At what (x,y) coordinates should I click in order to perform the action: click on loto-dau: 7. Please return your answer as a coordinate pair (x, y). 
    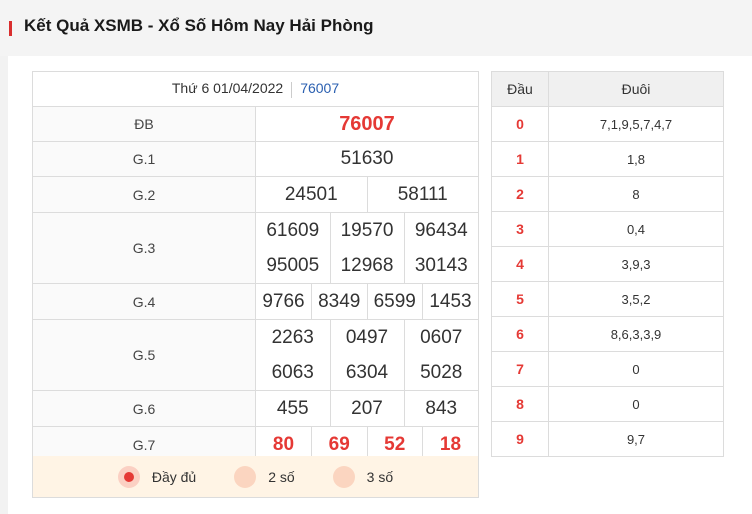
    Looking at the image, I should click on (520, 369).